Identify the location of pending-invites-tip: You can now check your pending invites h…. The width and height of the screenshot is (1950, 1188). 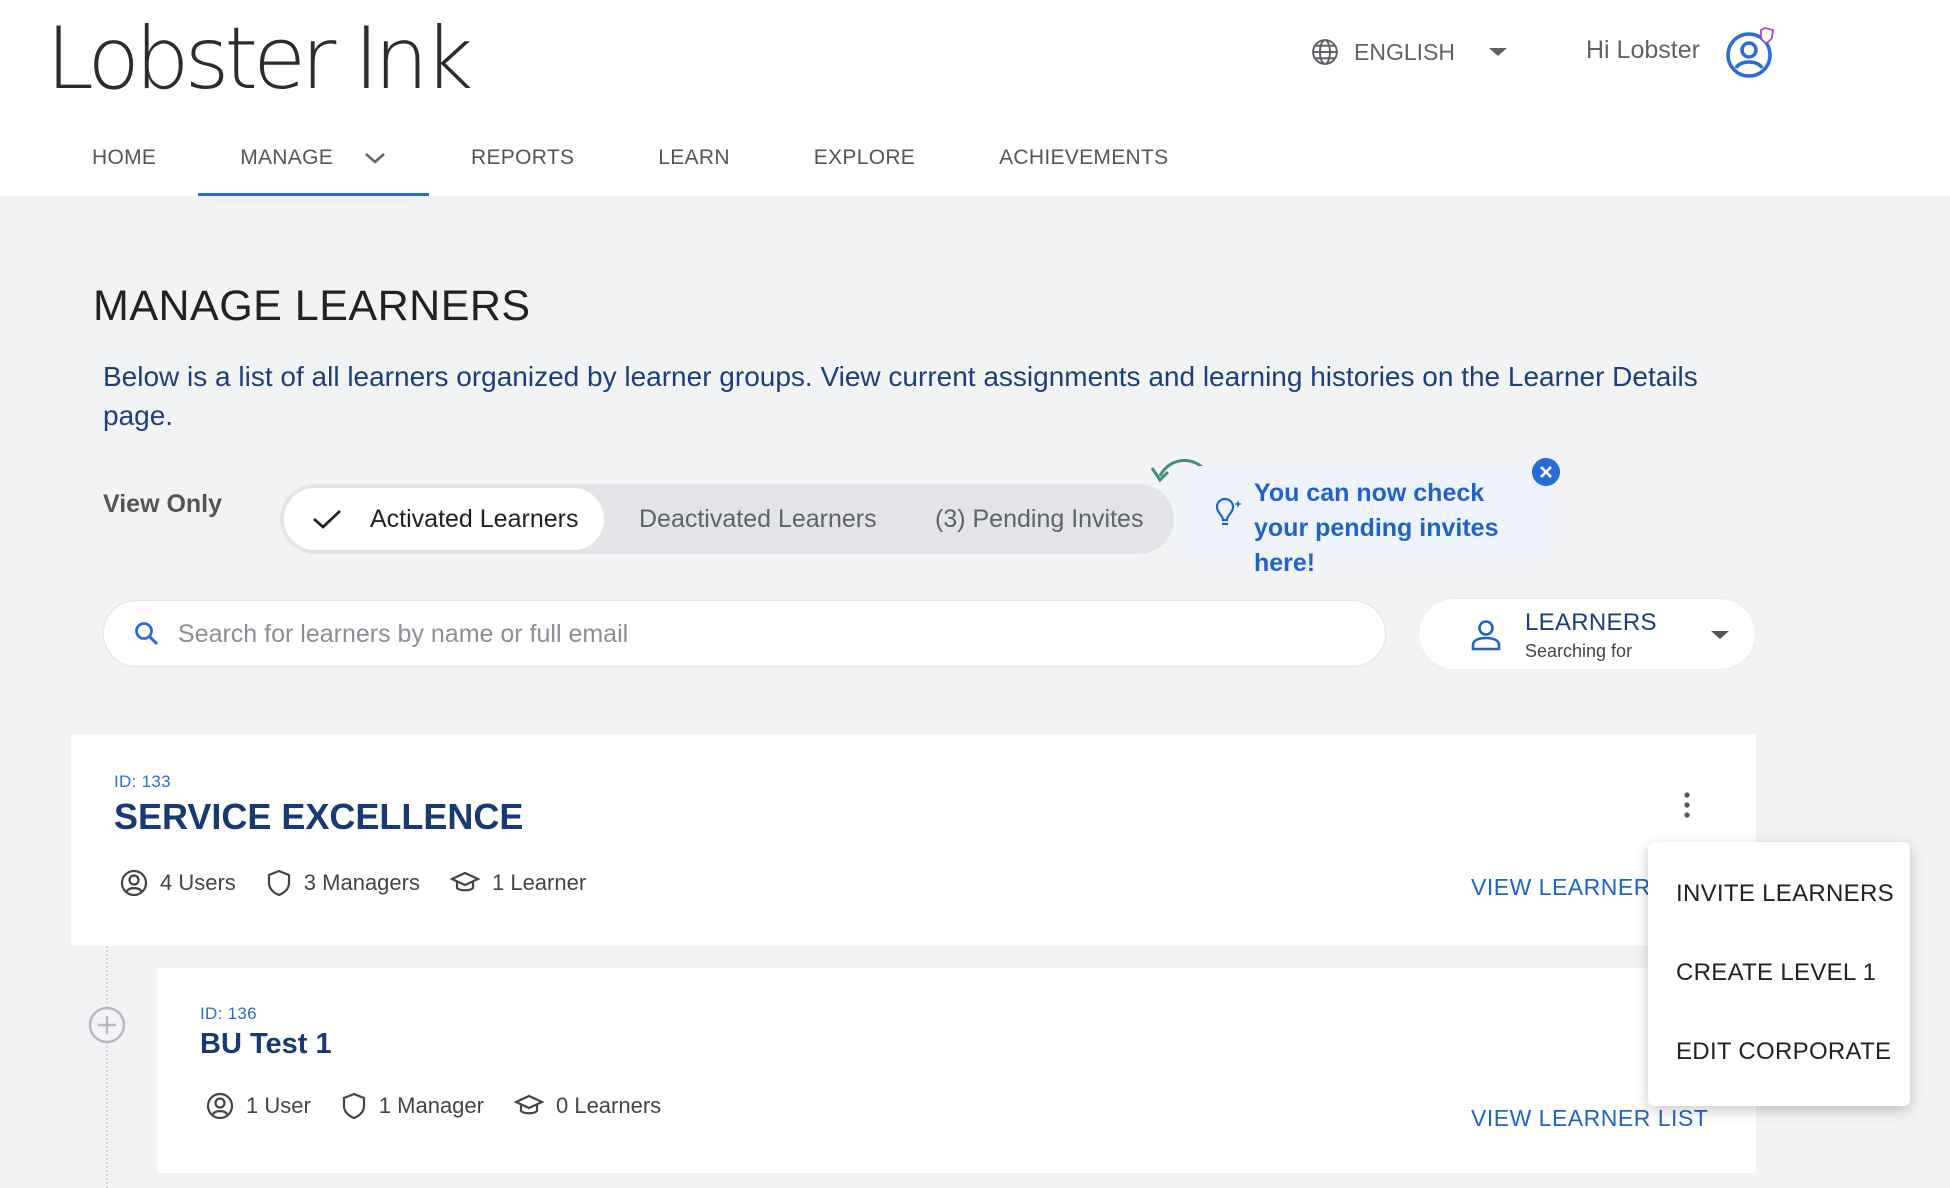
(1367, 521).